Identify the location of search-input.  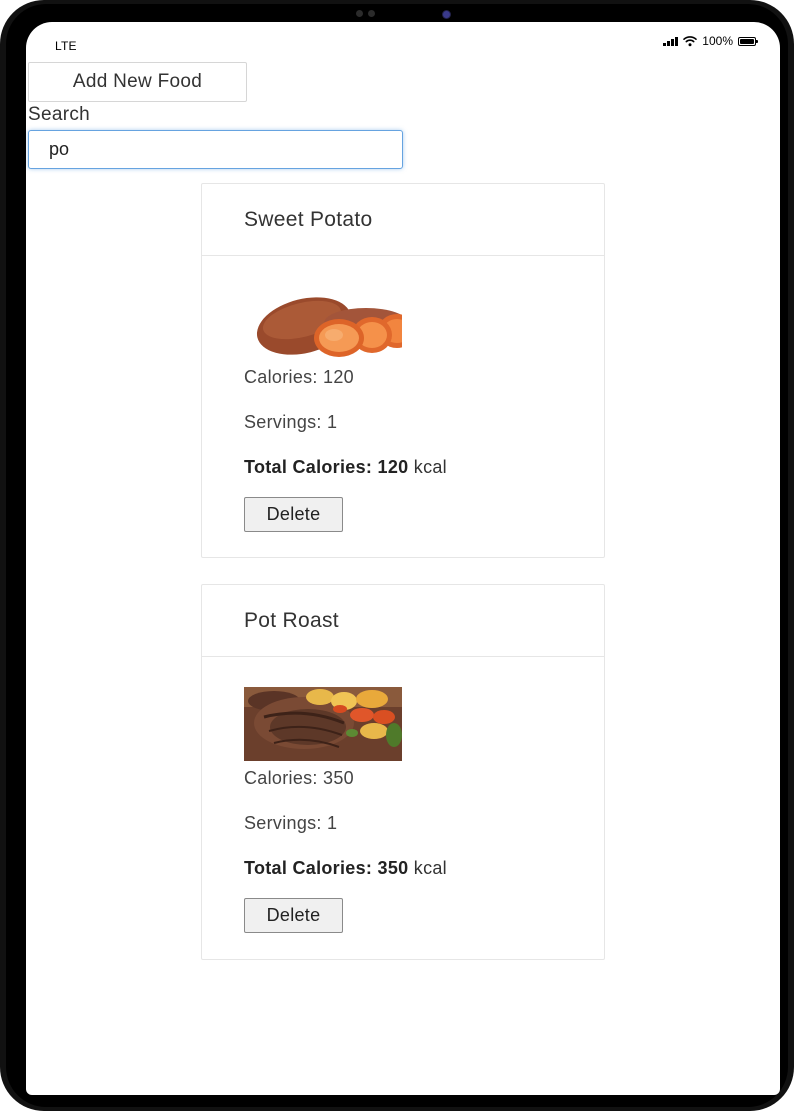
(215, 149).